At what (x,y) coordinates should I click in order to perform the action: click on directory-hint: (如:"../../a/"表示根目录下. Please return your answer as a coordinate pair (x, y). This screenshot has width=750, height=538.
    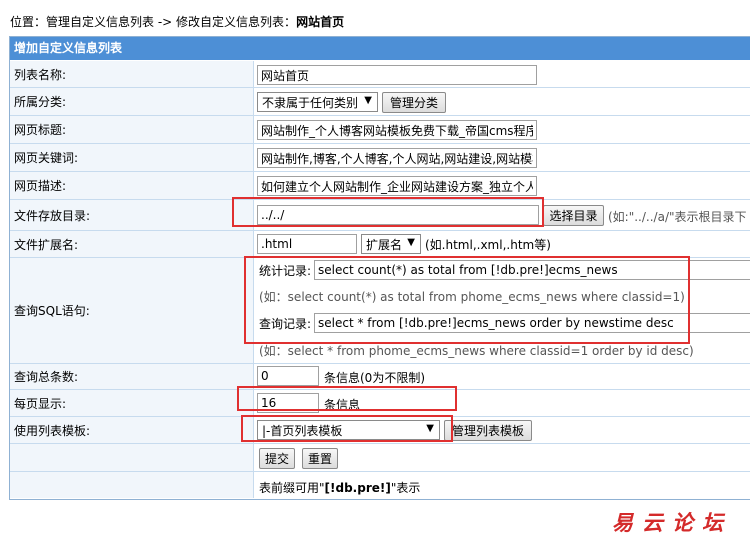
    Looking at the image, I should click on (677, 217).